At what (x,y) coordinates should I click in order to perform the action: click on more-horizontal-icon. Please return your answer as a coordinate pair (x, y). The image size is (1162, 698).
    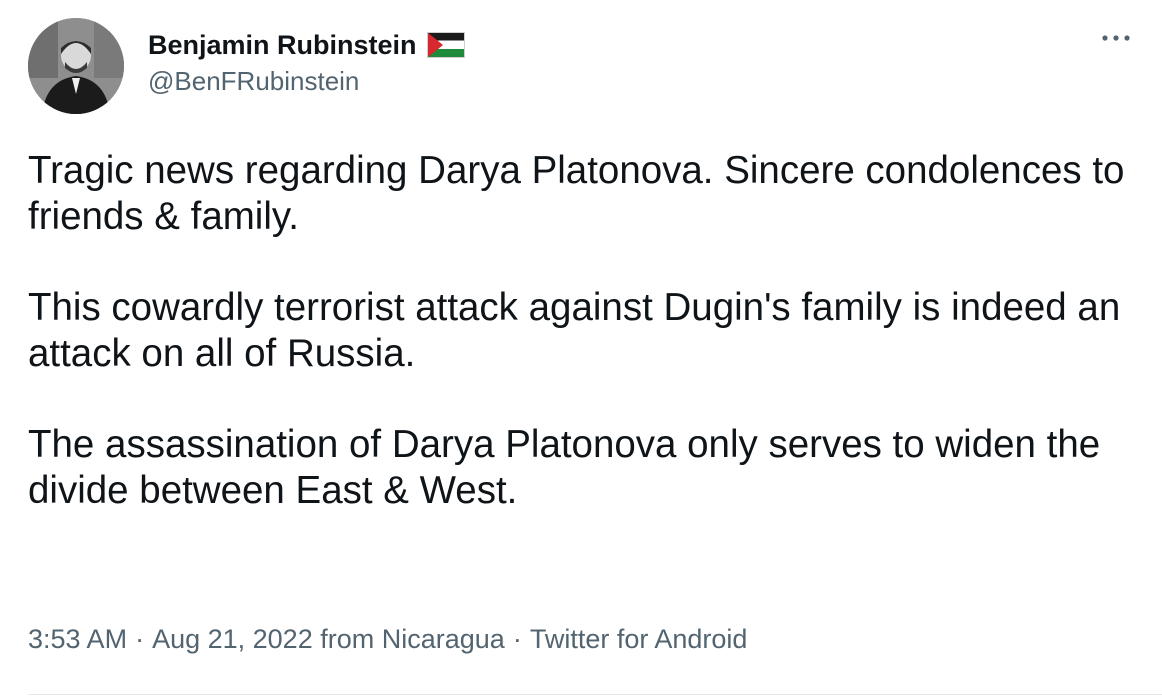
    Looking at the image, I should click on (1116, 38).